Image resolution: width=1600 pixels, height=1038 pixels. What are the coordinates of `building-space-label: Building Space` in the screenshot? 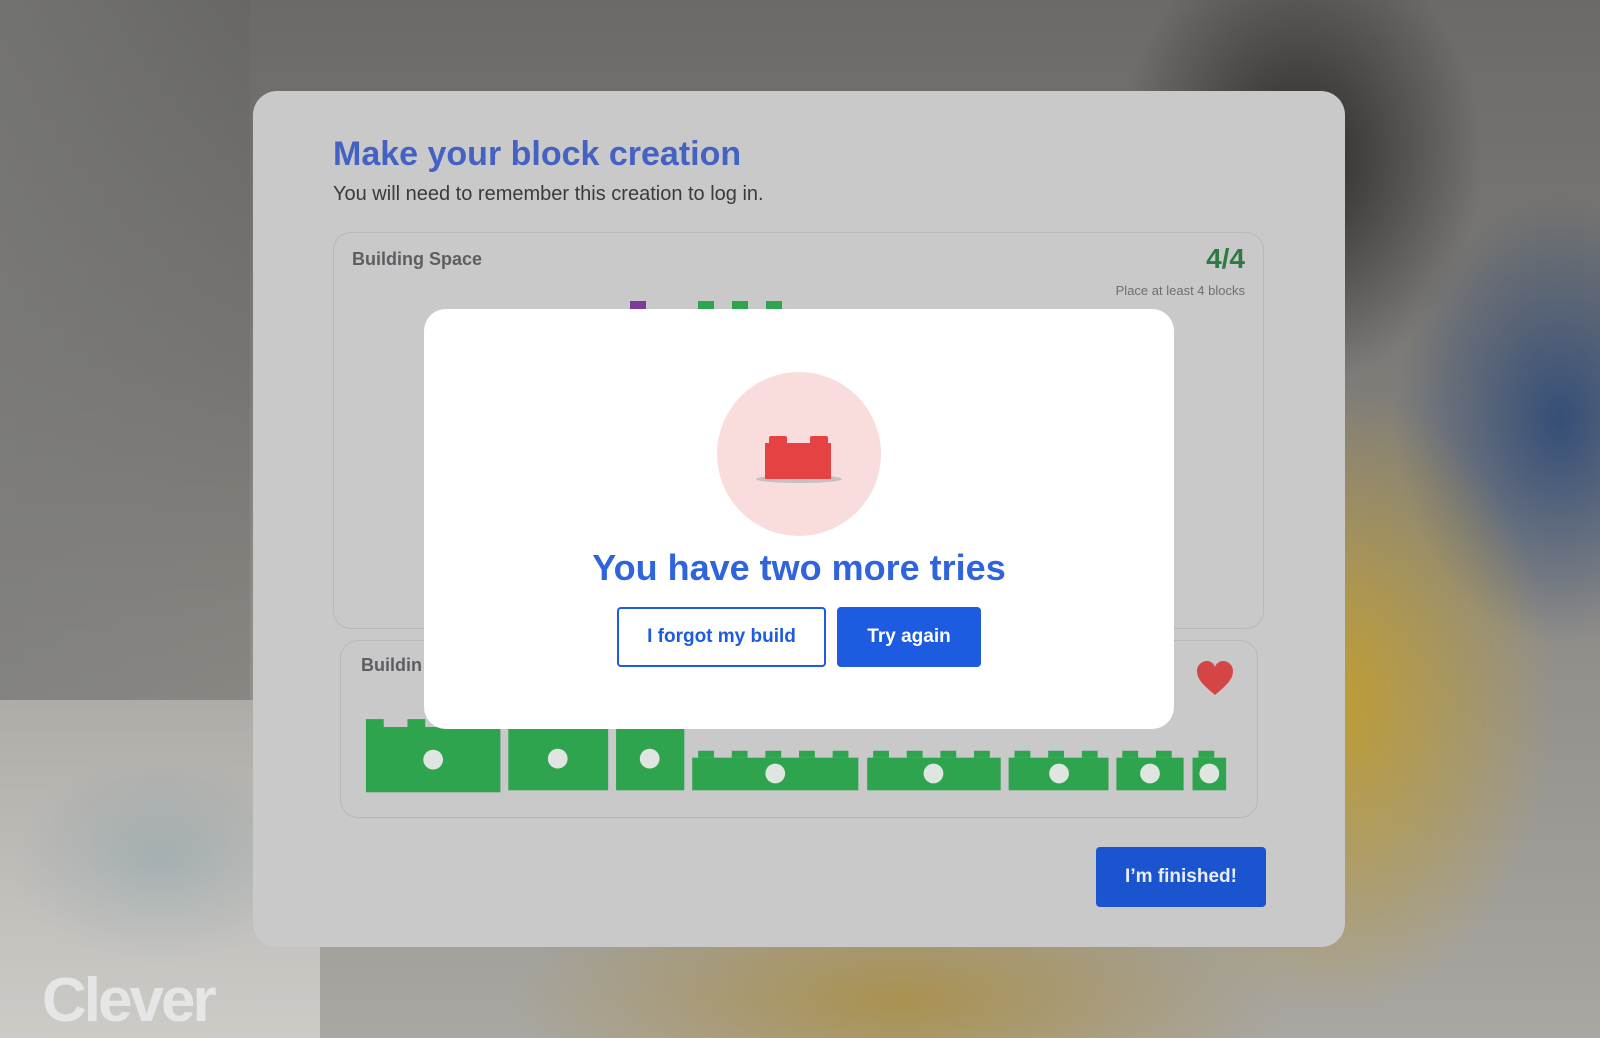 It's located at (417, 259).